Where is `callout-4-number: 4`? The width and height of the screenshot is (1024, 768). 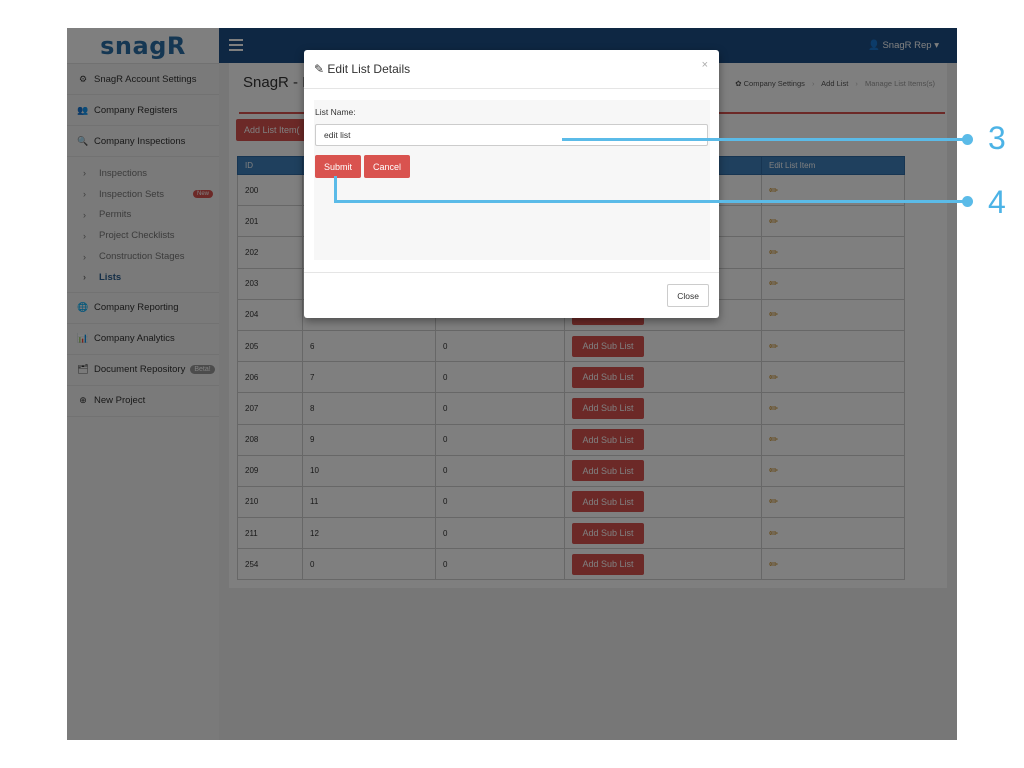 callout-4-number: 4 is located at coordinates (997, 202).